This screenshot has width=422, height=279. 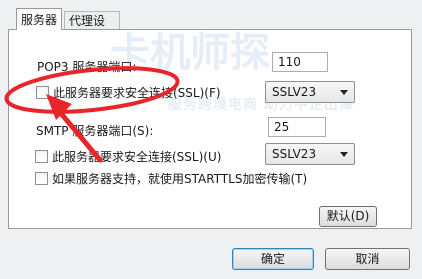 I want to click on pop3-port-input: 110, so click(x=300, y=62).